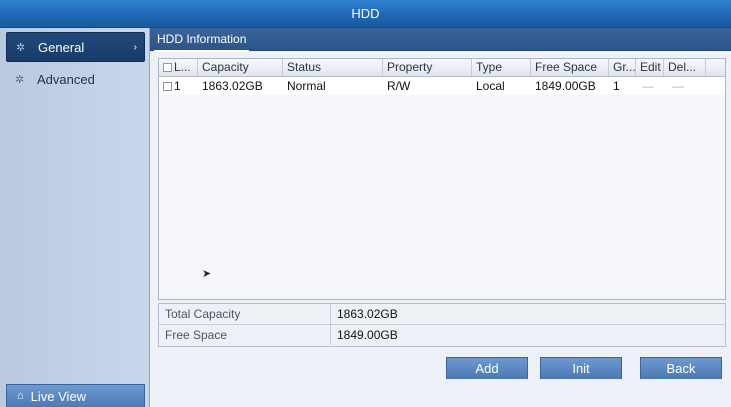 The image size is (731, 407). I want to click on row-checkbox, so click(167, 87).